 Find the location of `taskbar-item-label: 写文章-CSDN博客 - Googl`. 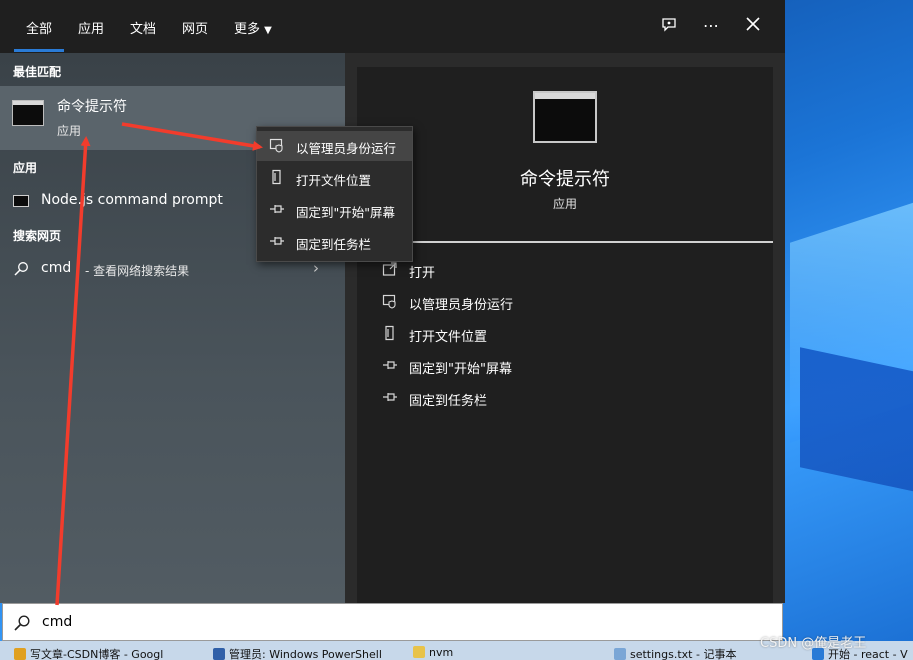

taskbar-item-label: 写文章-CSDN博客 - Googl is located at coordinates (97, 654).